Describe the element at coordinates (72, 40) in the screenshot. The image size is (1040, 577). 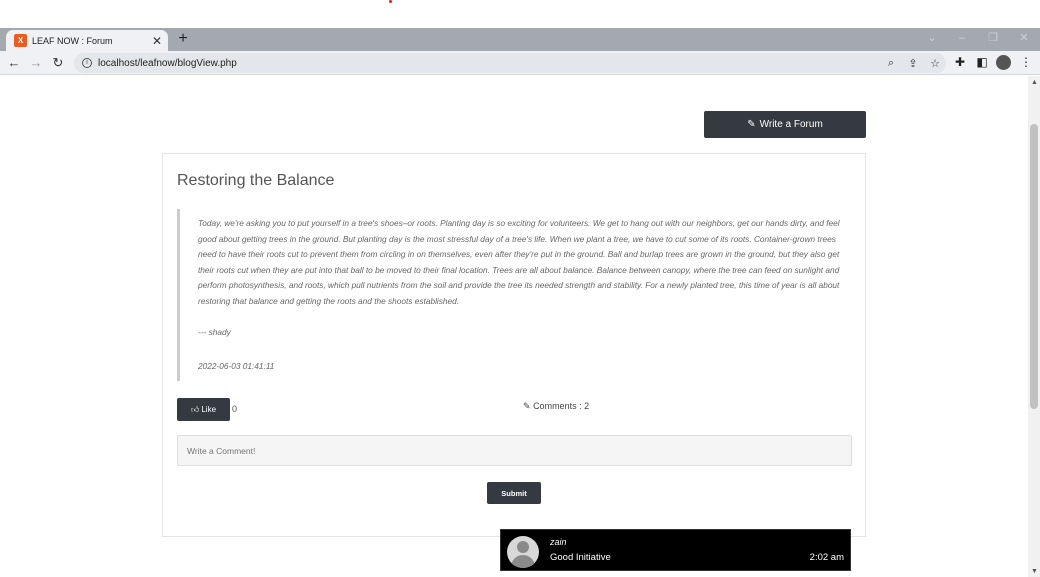
I see `tab-title: LEAF NOW : Forum` at that location.